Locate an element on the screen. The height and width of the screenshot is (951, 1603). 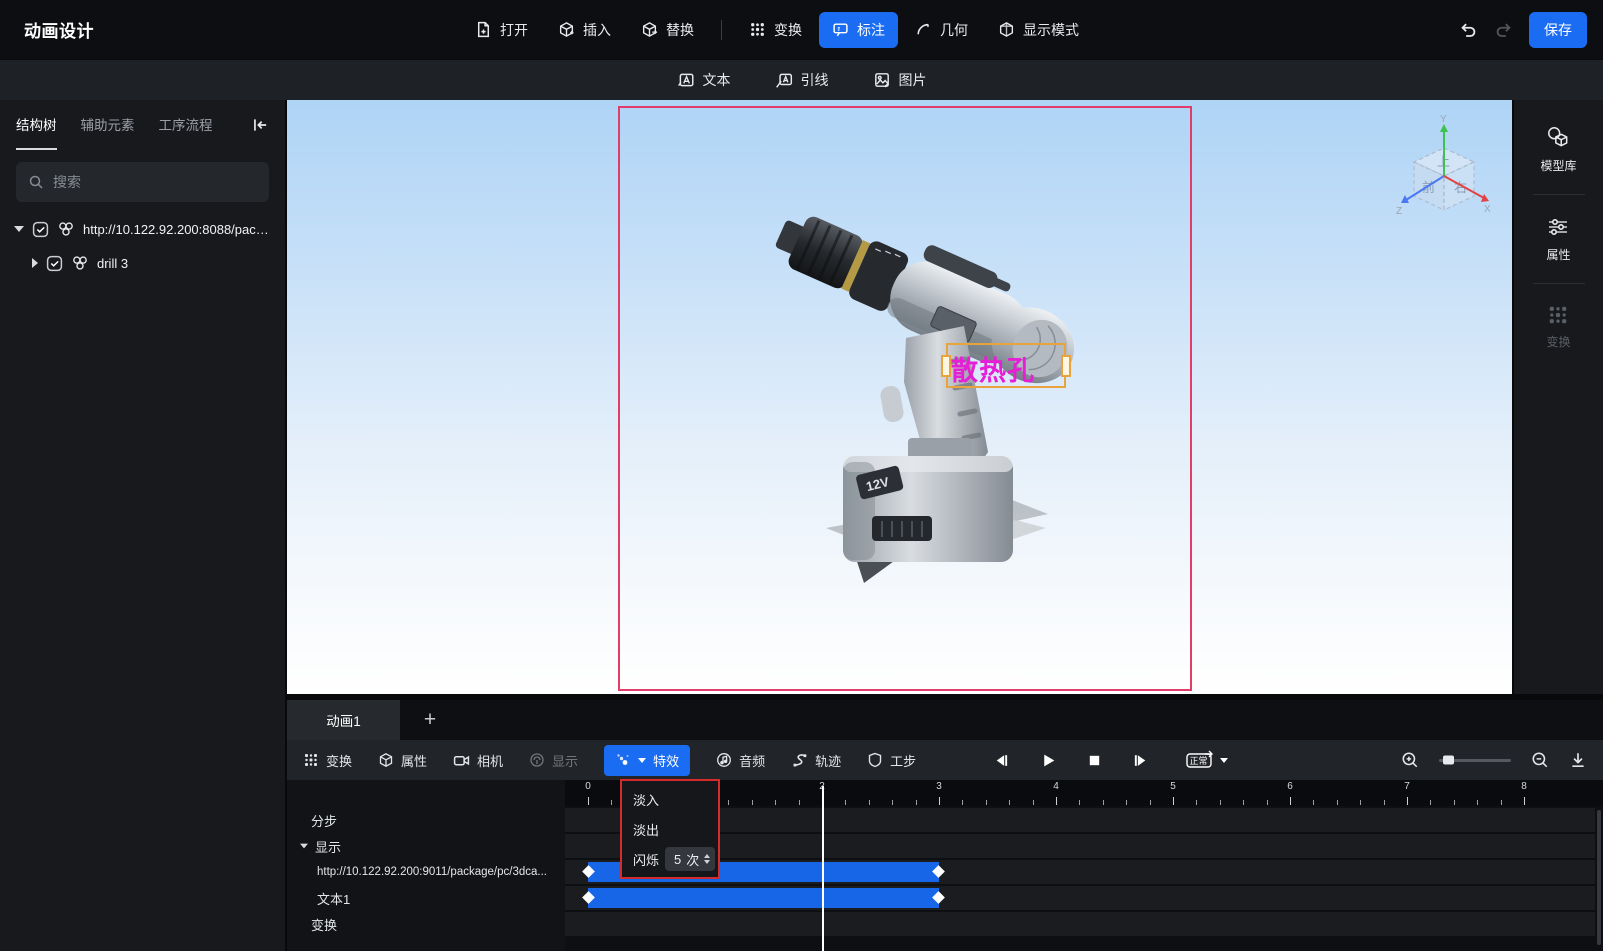
model-library-icon is located at coordinates (1558, 137).